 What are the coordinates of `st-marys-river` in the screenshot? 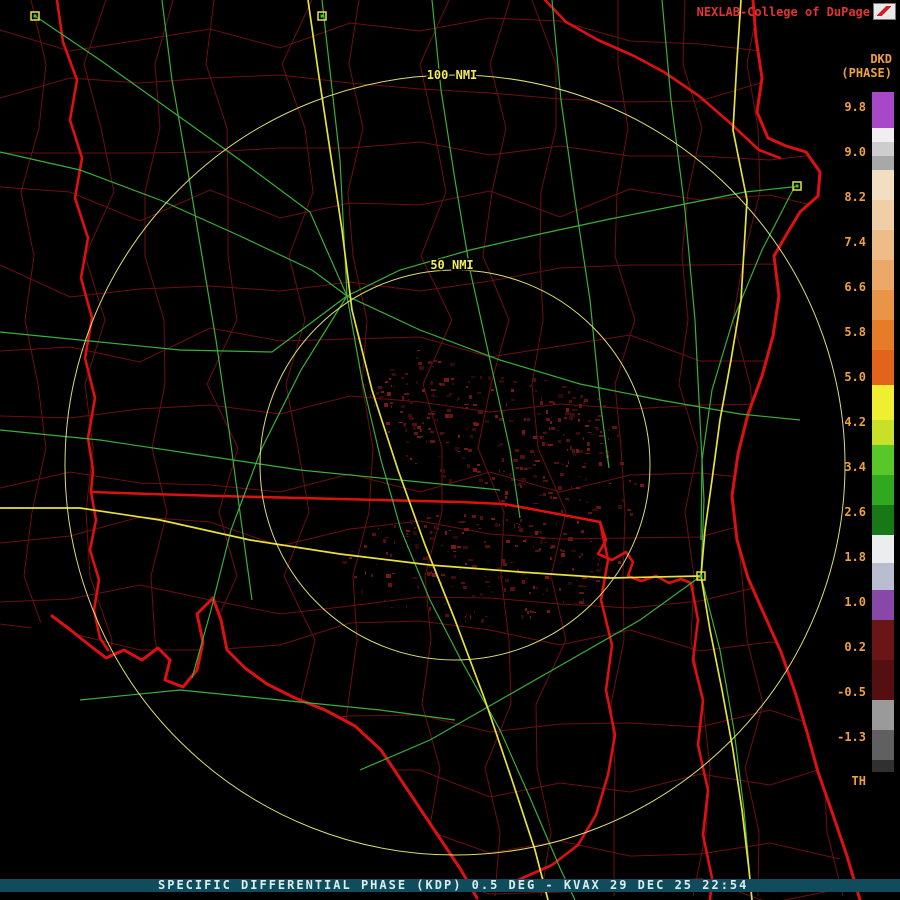 It's located at (644, 552).